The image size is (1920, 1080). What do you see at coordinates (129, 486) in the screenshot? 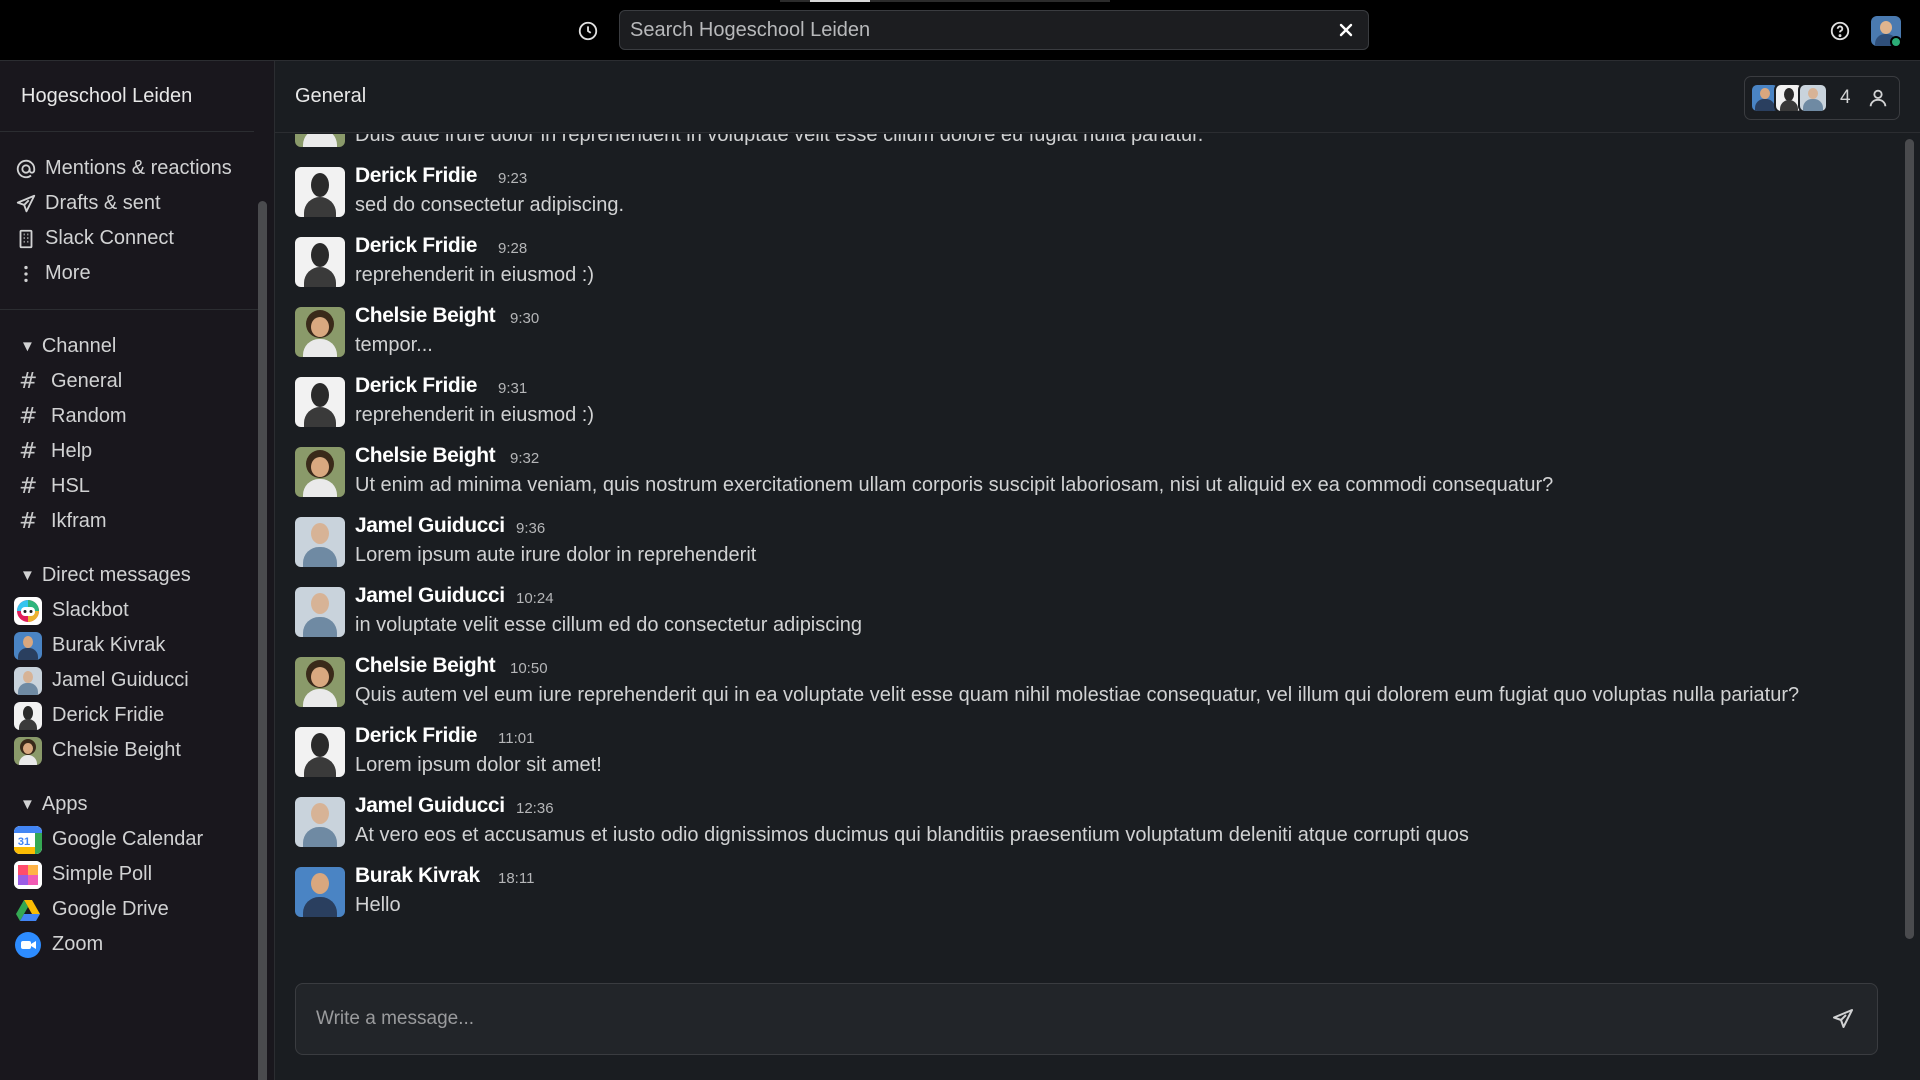
I see `sidebar-channel-hsl: # HSL` at bounding box center [129, 486].